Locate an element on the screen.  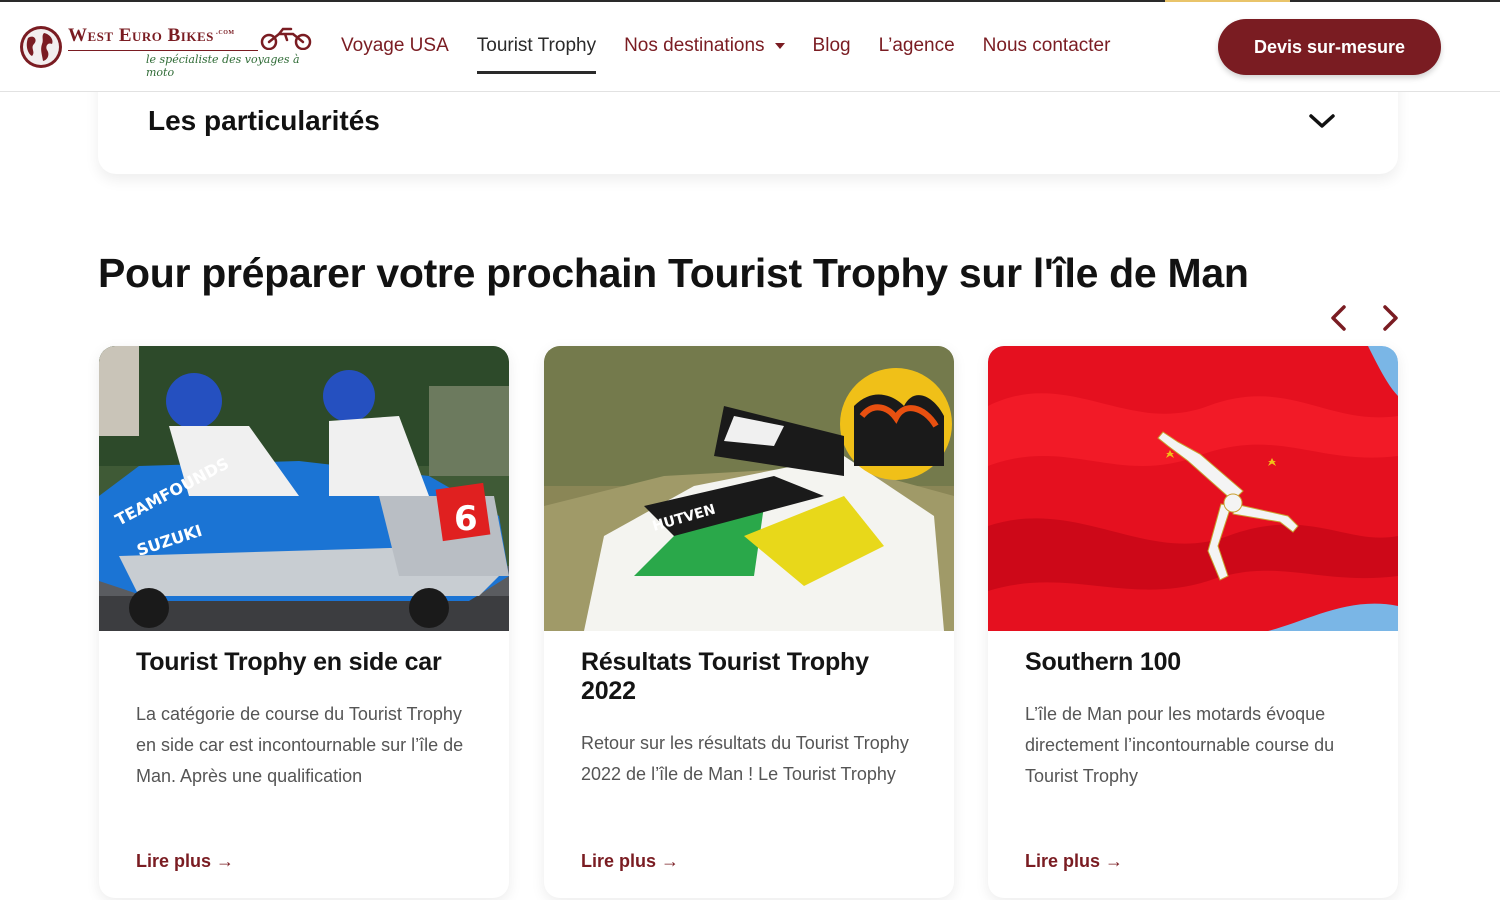
carousel-prev-icon is located at coordinates (1339, 318).